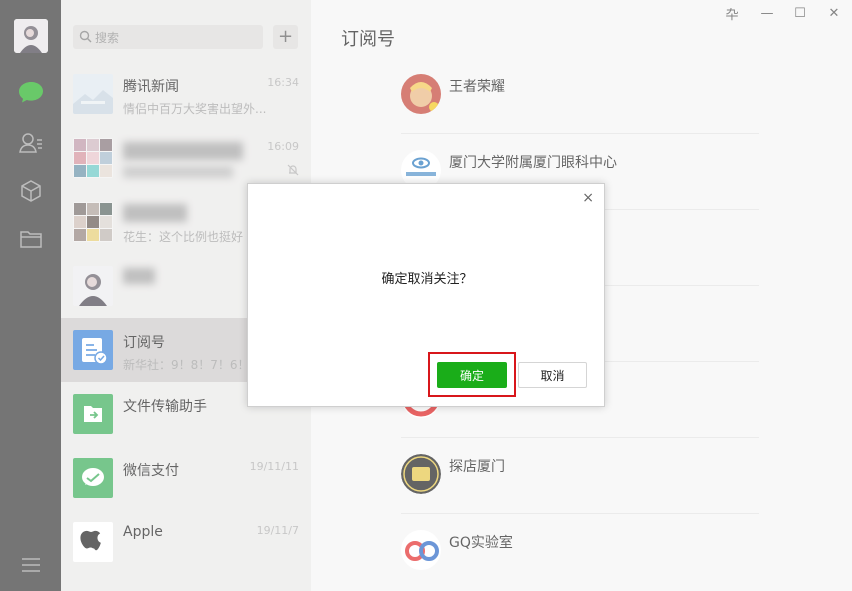 The image size is (852, 591). I want to click on cancel-button: 取消, so click(552, 375).